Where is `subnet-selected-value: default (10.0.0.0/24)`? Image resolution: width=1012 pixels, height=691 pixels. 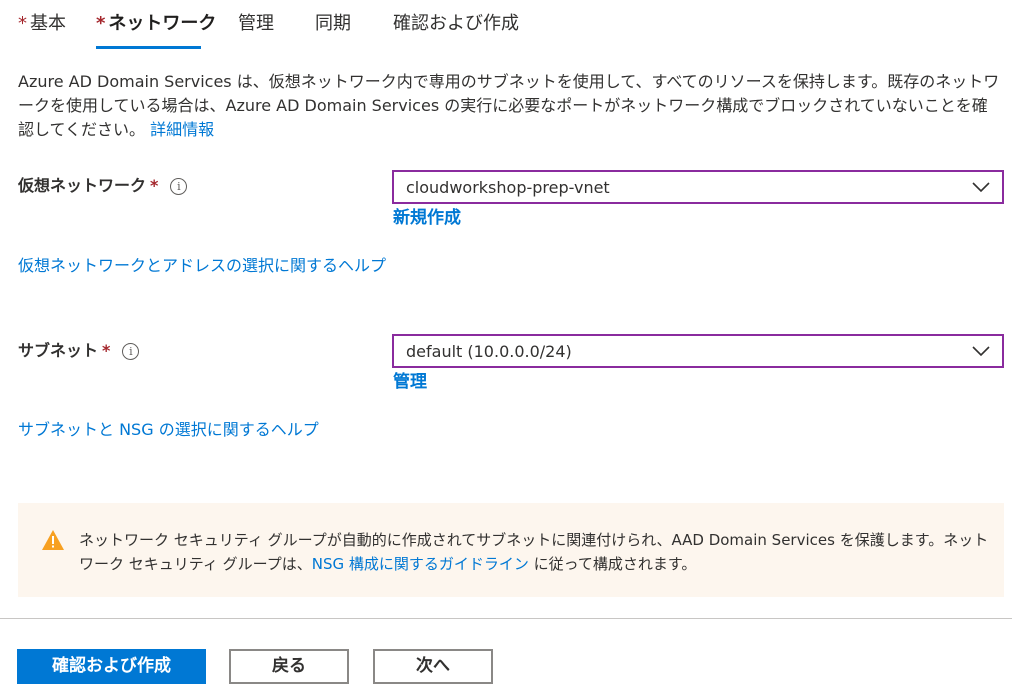
subnet-selected-value: default (10.0.0.0/24) is located at coordinates (489, 351).